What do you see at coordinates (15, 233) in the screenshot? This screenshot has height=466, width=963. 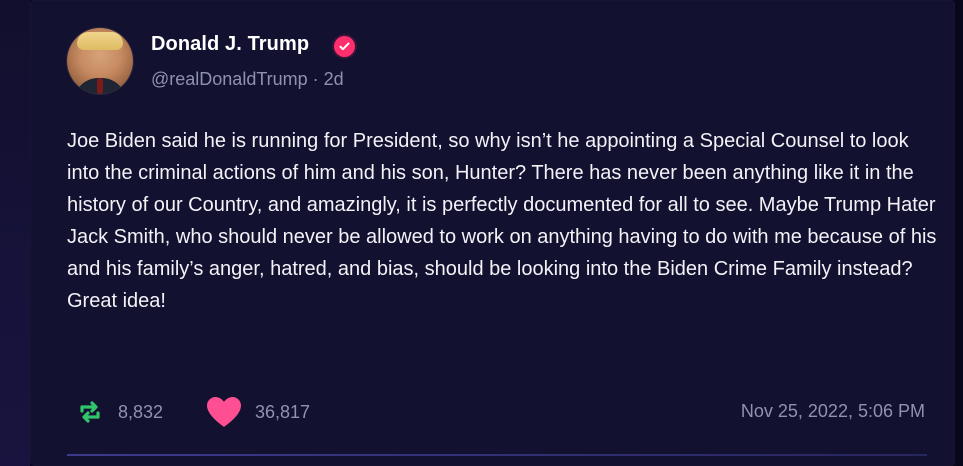 I see `left-edge` at bounding box center [15, 233].